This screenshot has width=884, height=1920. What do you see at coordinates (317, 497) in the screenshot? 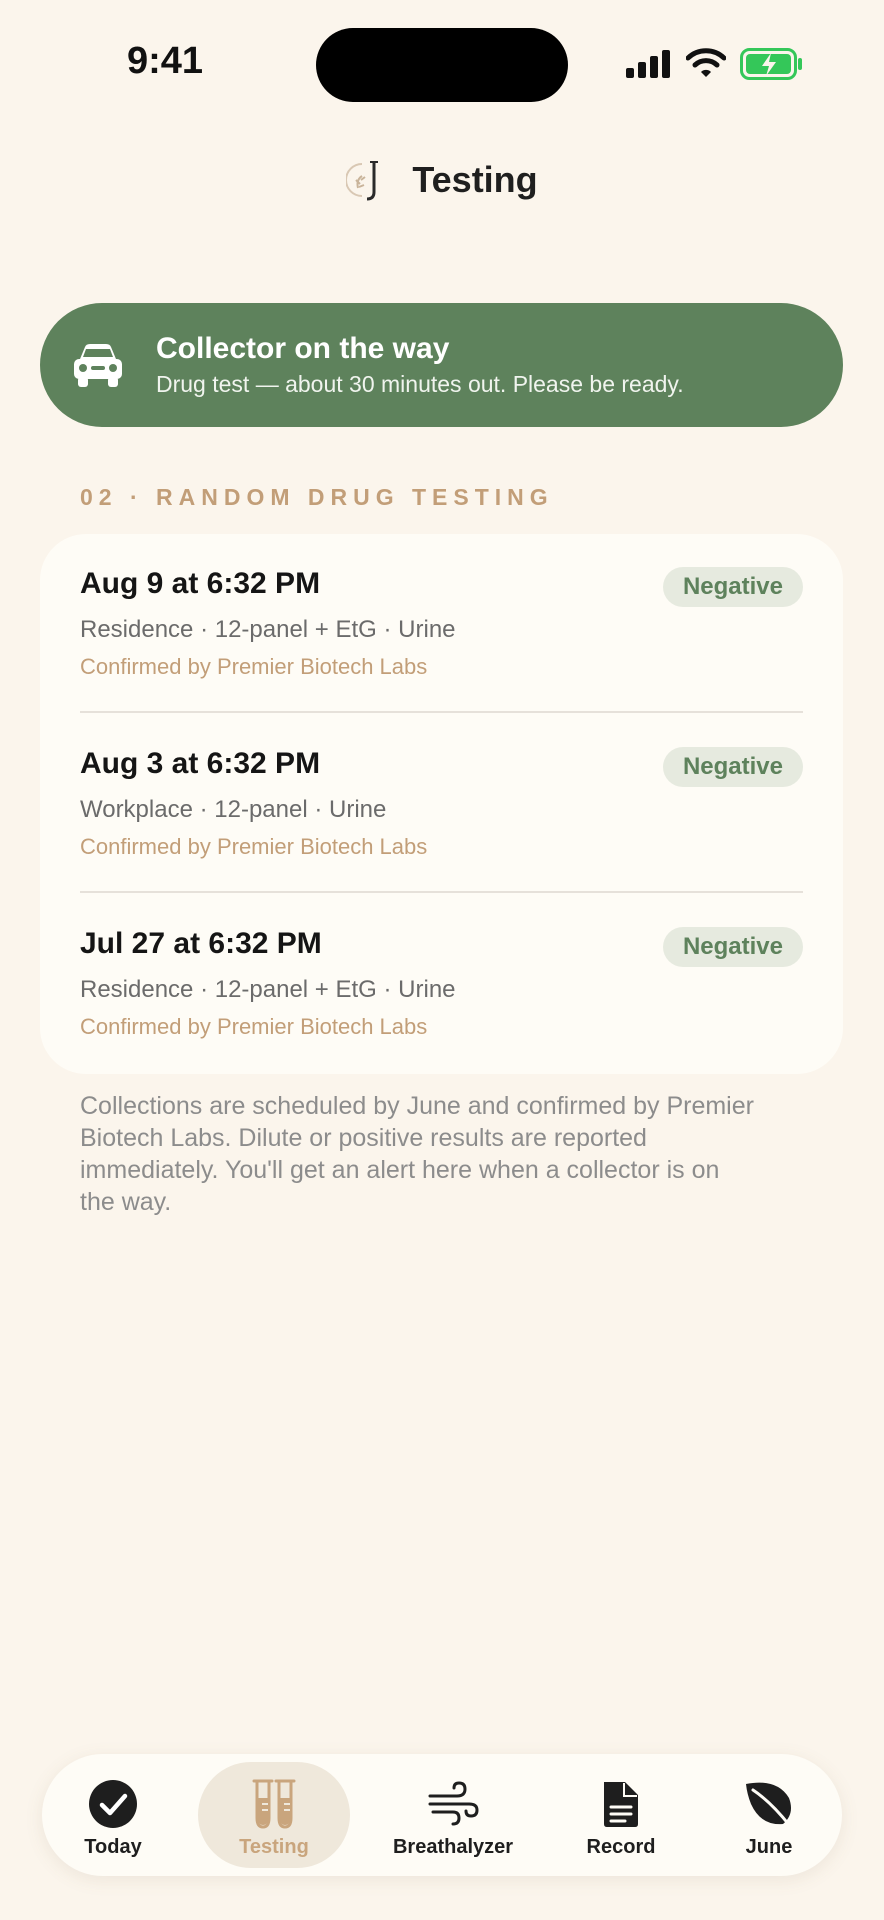
I see `section-label: 02 · RANDOM DRUG TESTING` at bounding box center [317, 497].